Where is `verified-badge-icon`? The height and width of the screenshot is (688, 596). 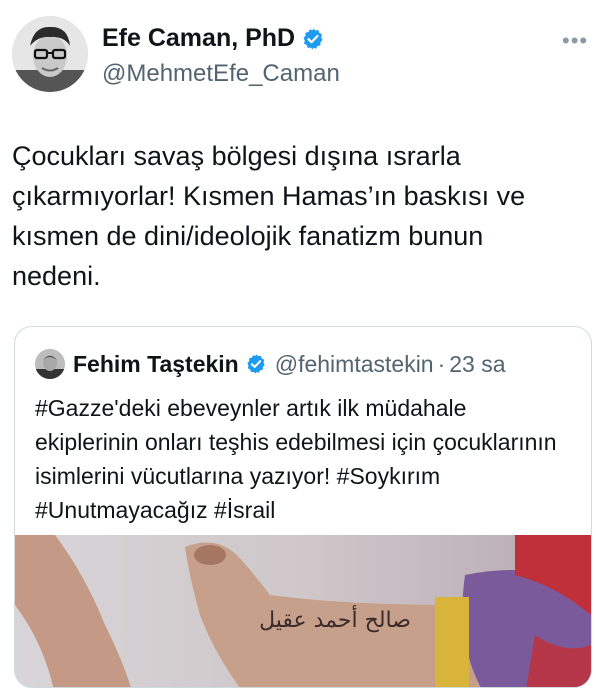
verified-badge-icon is located at coordinates (313, 38).